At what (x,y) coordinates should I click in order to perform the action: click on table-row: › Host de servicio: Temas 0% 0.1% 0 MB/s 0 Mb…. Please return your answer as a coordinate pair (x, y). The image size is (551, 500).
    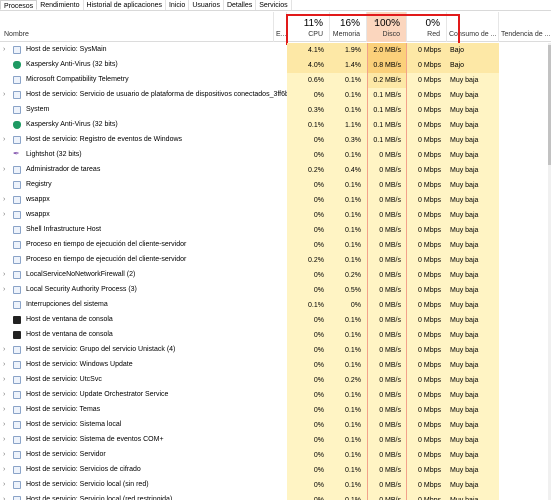
    Looking at the image, I should click on (275, 410).